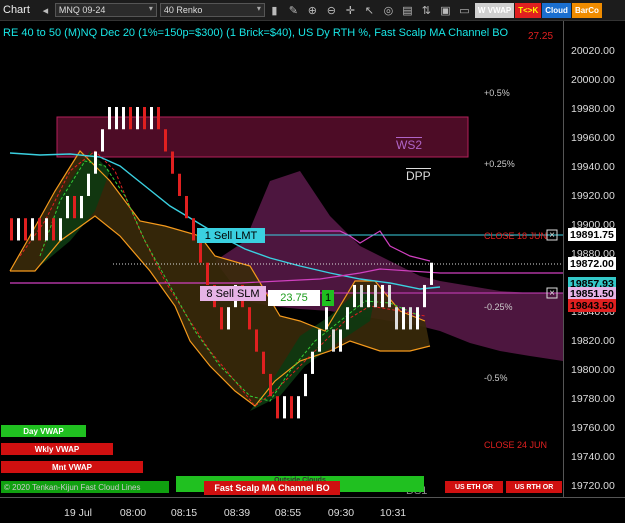 The image size is (625, 523). I want to click on x-tick-label: 08:55, so click(288, 513).